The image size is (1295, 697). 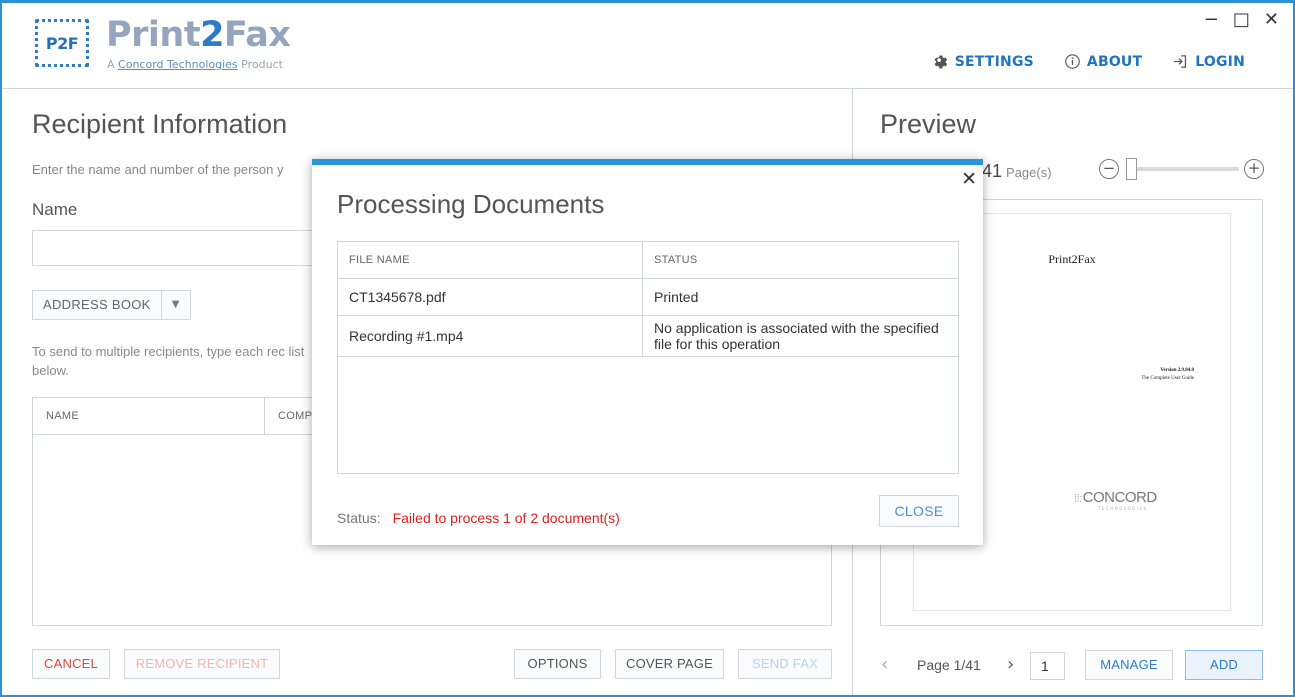 What do you see at coordinates (97, 305) in the screenshot?
I see `address-book-label: ADDRESS BOOK` at bounding box center [97, 305].